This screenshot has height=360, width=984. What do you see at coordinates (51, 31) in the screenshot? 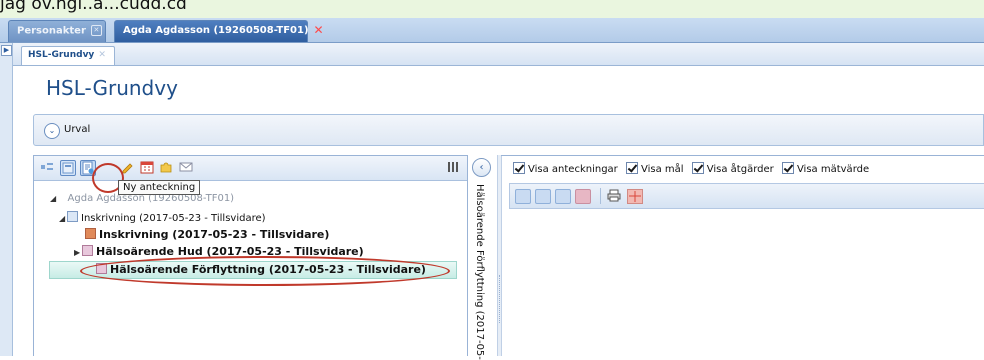
I see `tab-label: Personakter` at bounding box center [51, 31].